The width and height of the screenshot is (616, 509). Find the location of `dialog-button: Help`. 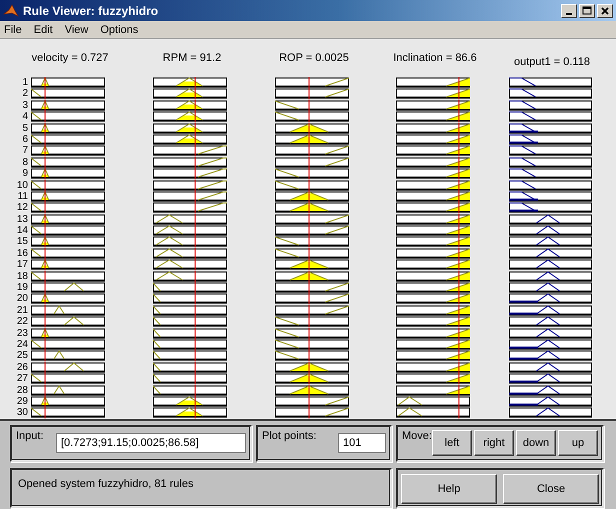

dialog-button: Help is located at coordinates (449, 489).